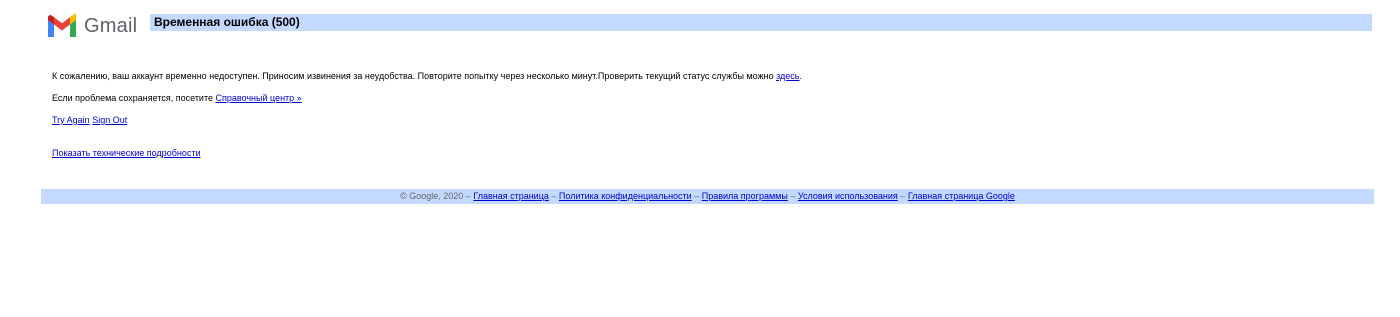 This screenshot has width=1400, height=317. Describe the element at coordinates (62, 25) in the screenshot. I see `gmail-logo-icon` at that location.